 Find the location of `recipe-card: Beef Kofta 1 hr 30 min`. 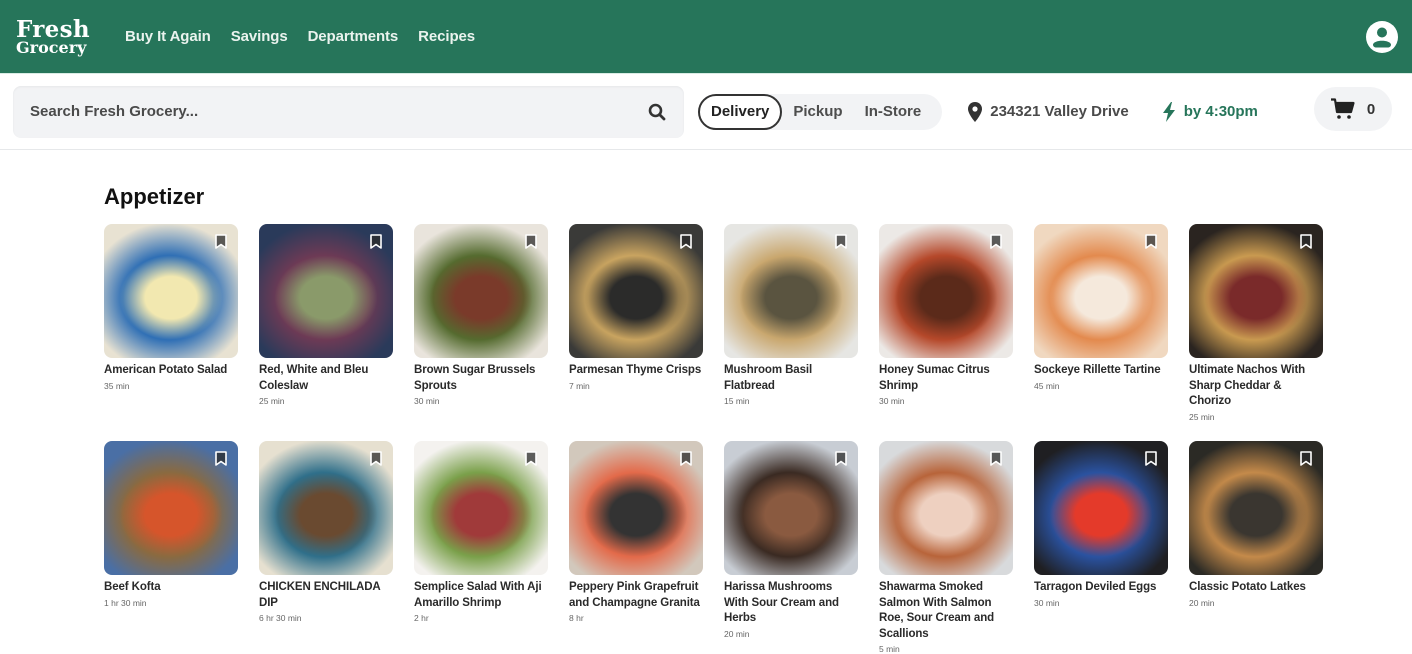

recipe-card: Beef Kofta 1 hr 30 min is located at coordinates (171, 547).